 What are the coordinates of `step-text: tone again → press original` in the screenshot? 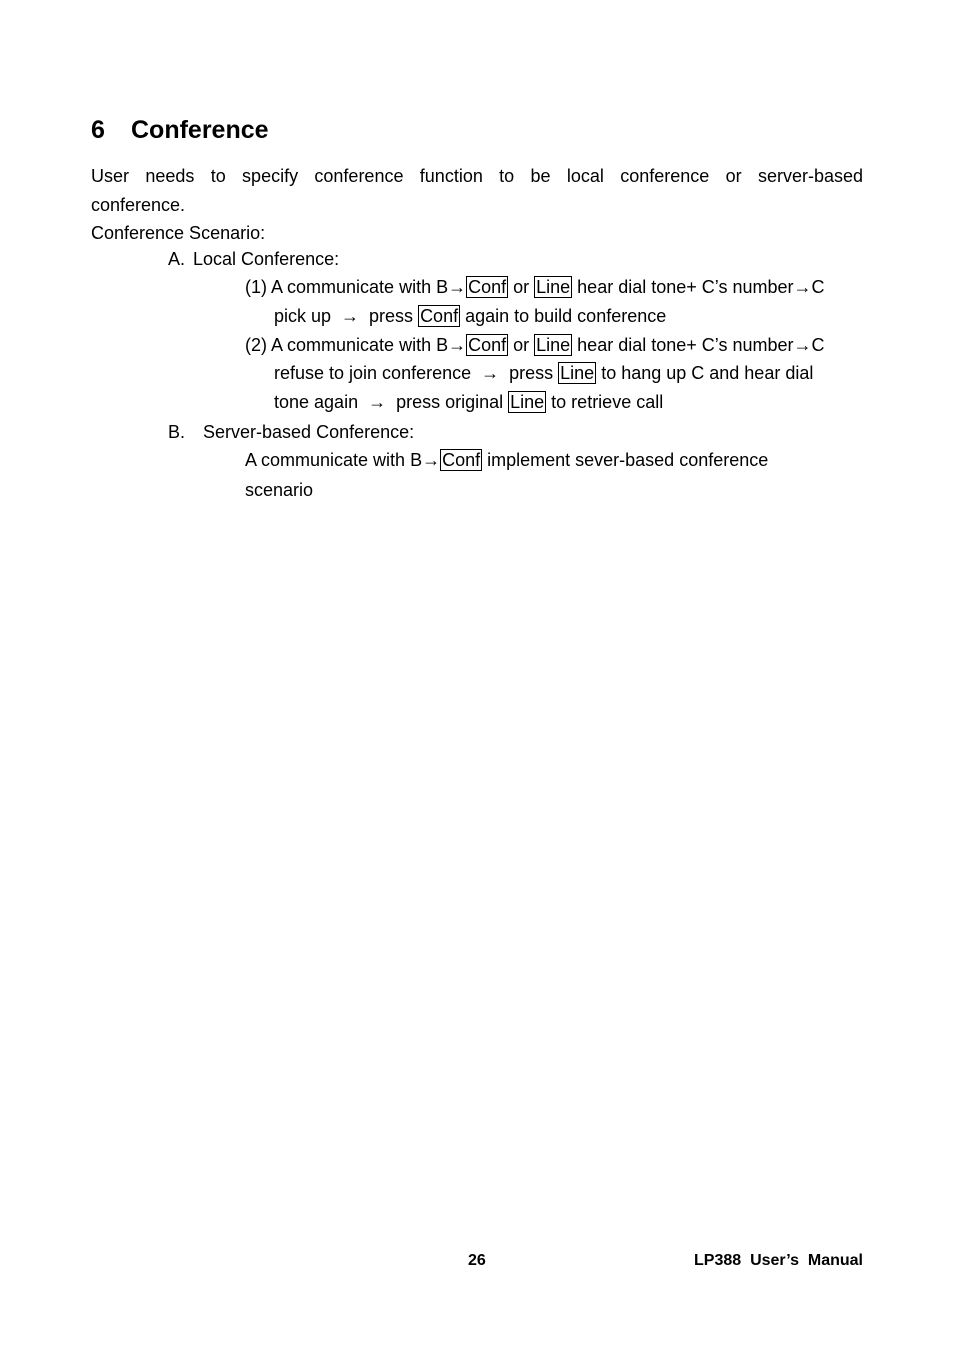 It's located at (391, 402).